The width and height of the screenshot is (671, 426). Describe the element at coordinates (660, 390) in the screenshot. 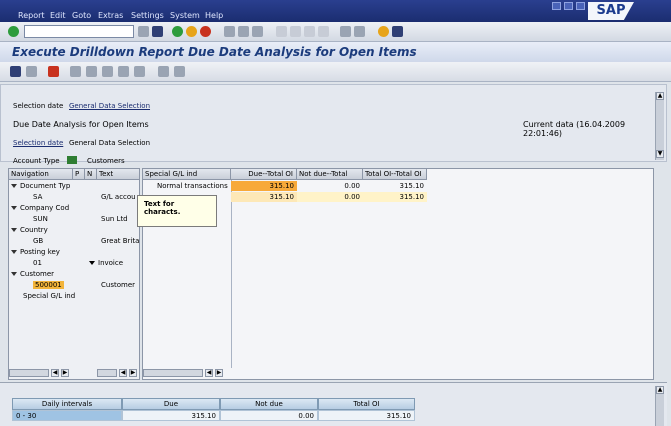

I see `bottom-scroll-up-icon: ▲` at that location.